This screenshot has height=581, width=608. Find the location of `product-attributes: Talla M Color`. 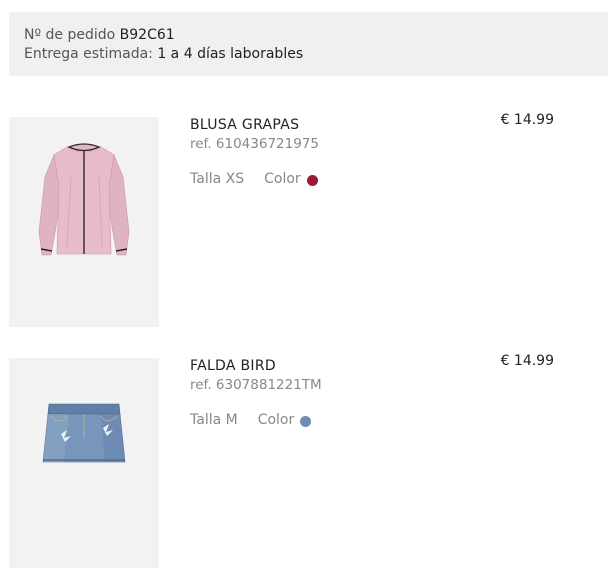

product-attributes: Talla M Color is located at coordinates (251, 420).